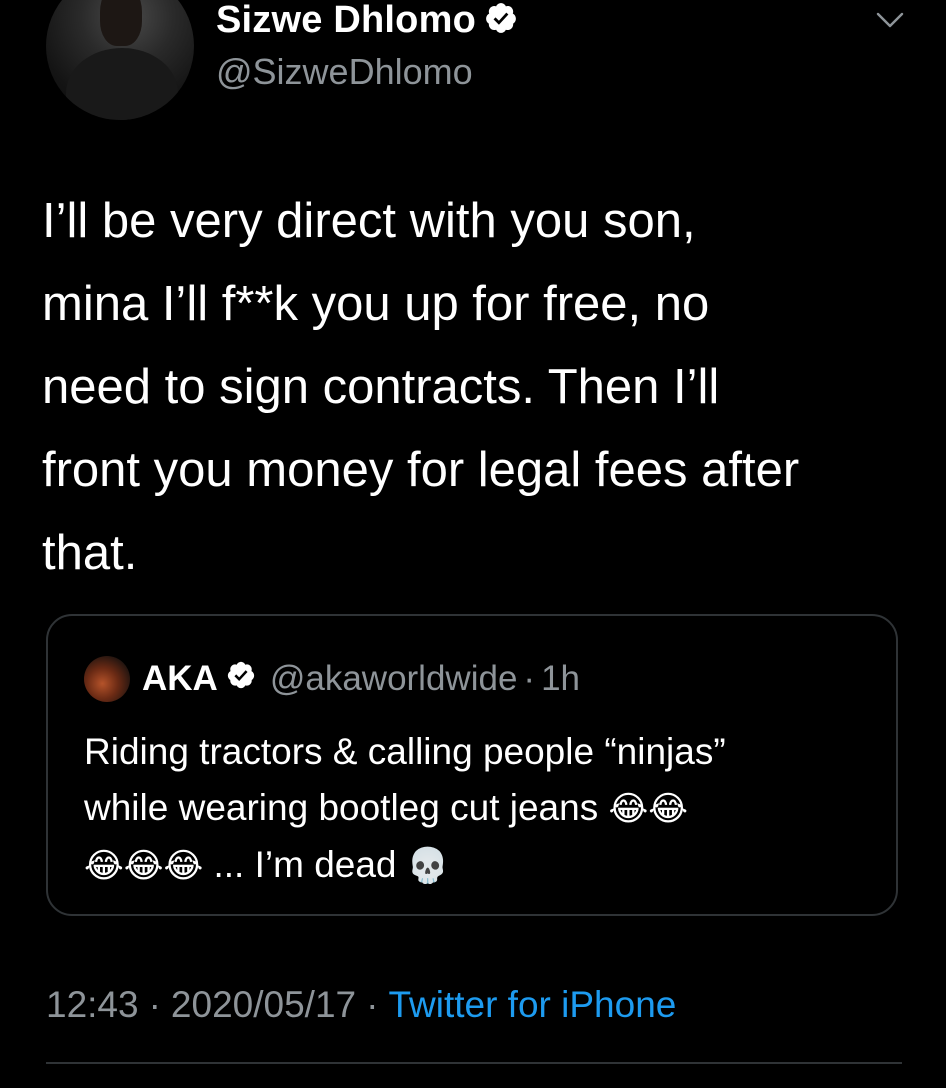  I want to click on laughing-crying-emoji-icon: 😂😂😂, so click(144, 866).